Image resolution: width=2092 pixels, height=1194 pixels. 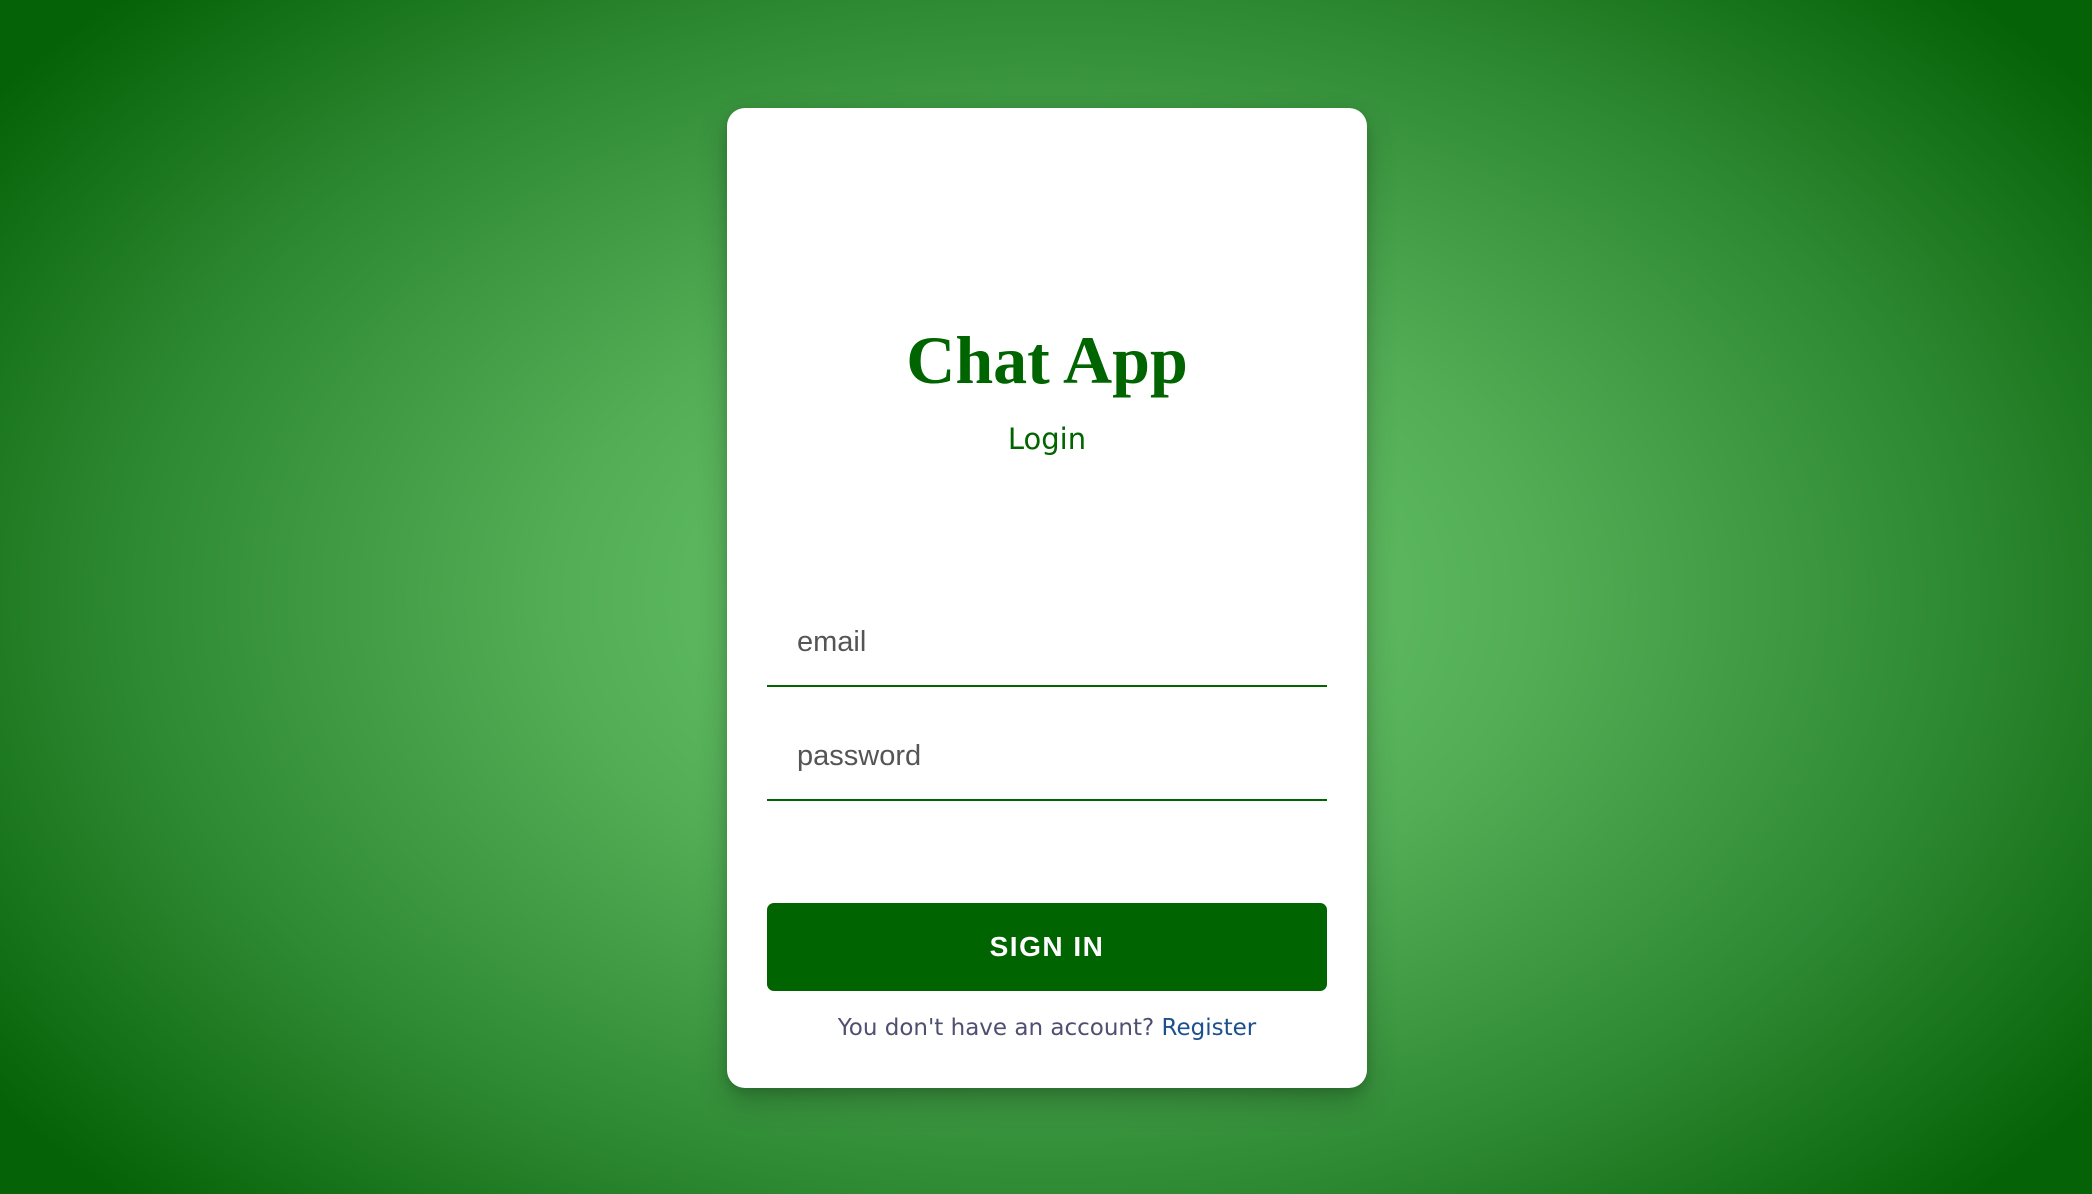 I want to click on register-prompt-text: You don't have an account?, so click(x=996, y=1028).